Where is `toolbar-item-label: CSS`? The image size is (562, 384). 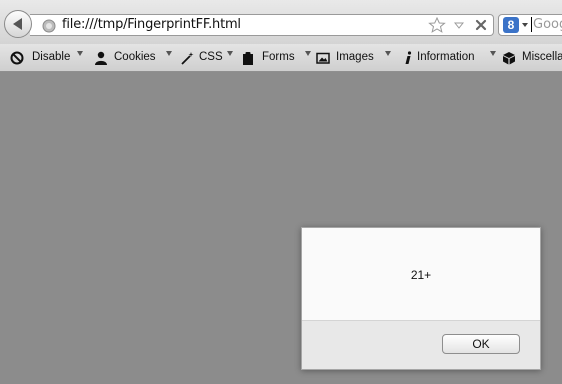
toolbar-item-label: CSS is located at coordinates (211, 57).